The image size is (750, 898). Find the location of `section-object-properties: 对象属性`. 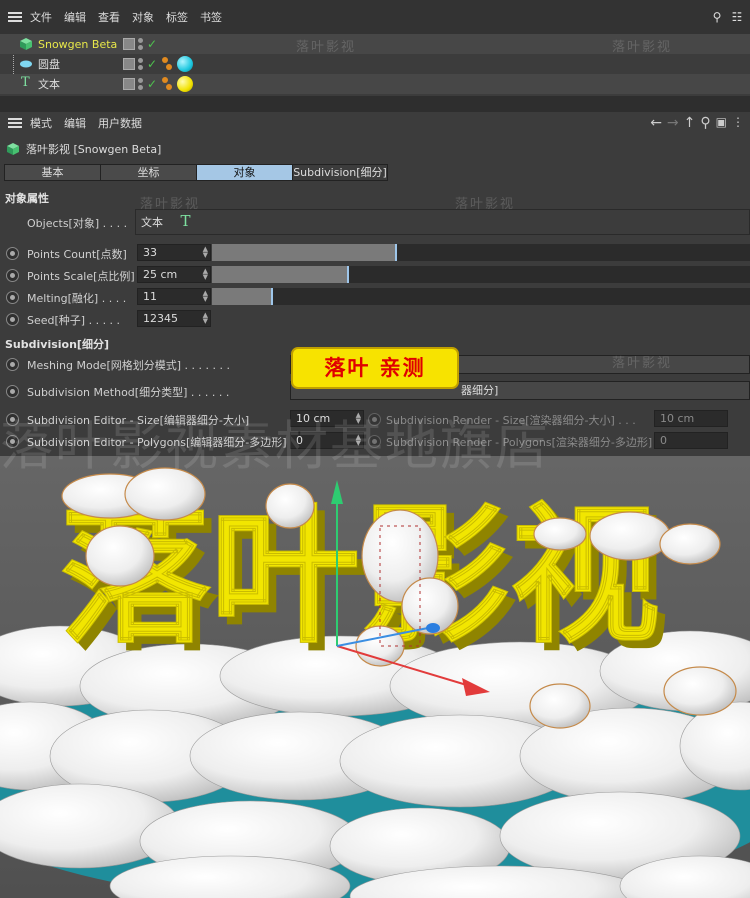

section-object-properties: 对象属性 is located at coordinates (27, 198).